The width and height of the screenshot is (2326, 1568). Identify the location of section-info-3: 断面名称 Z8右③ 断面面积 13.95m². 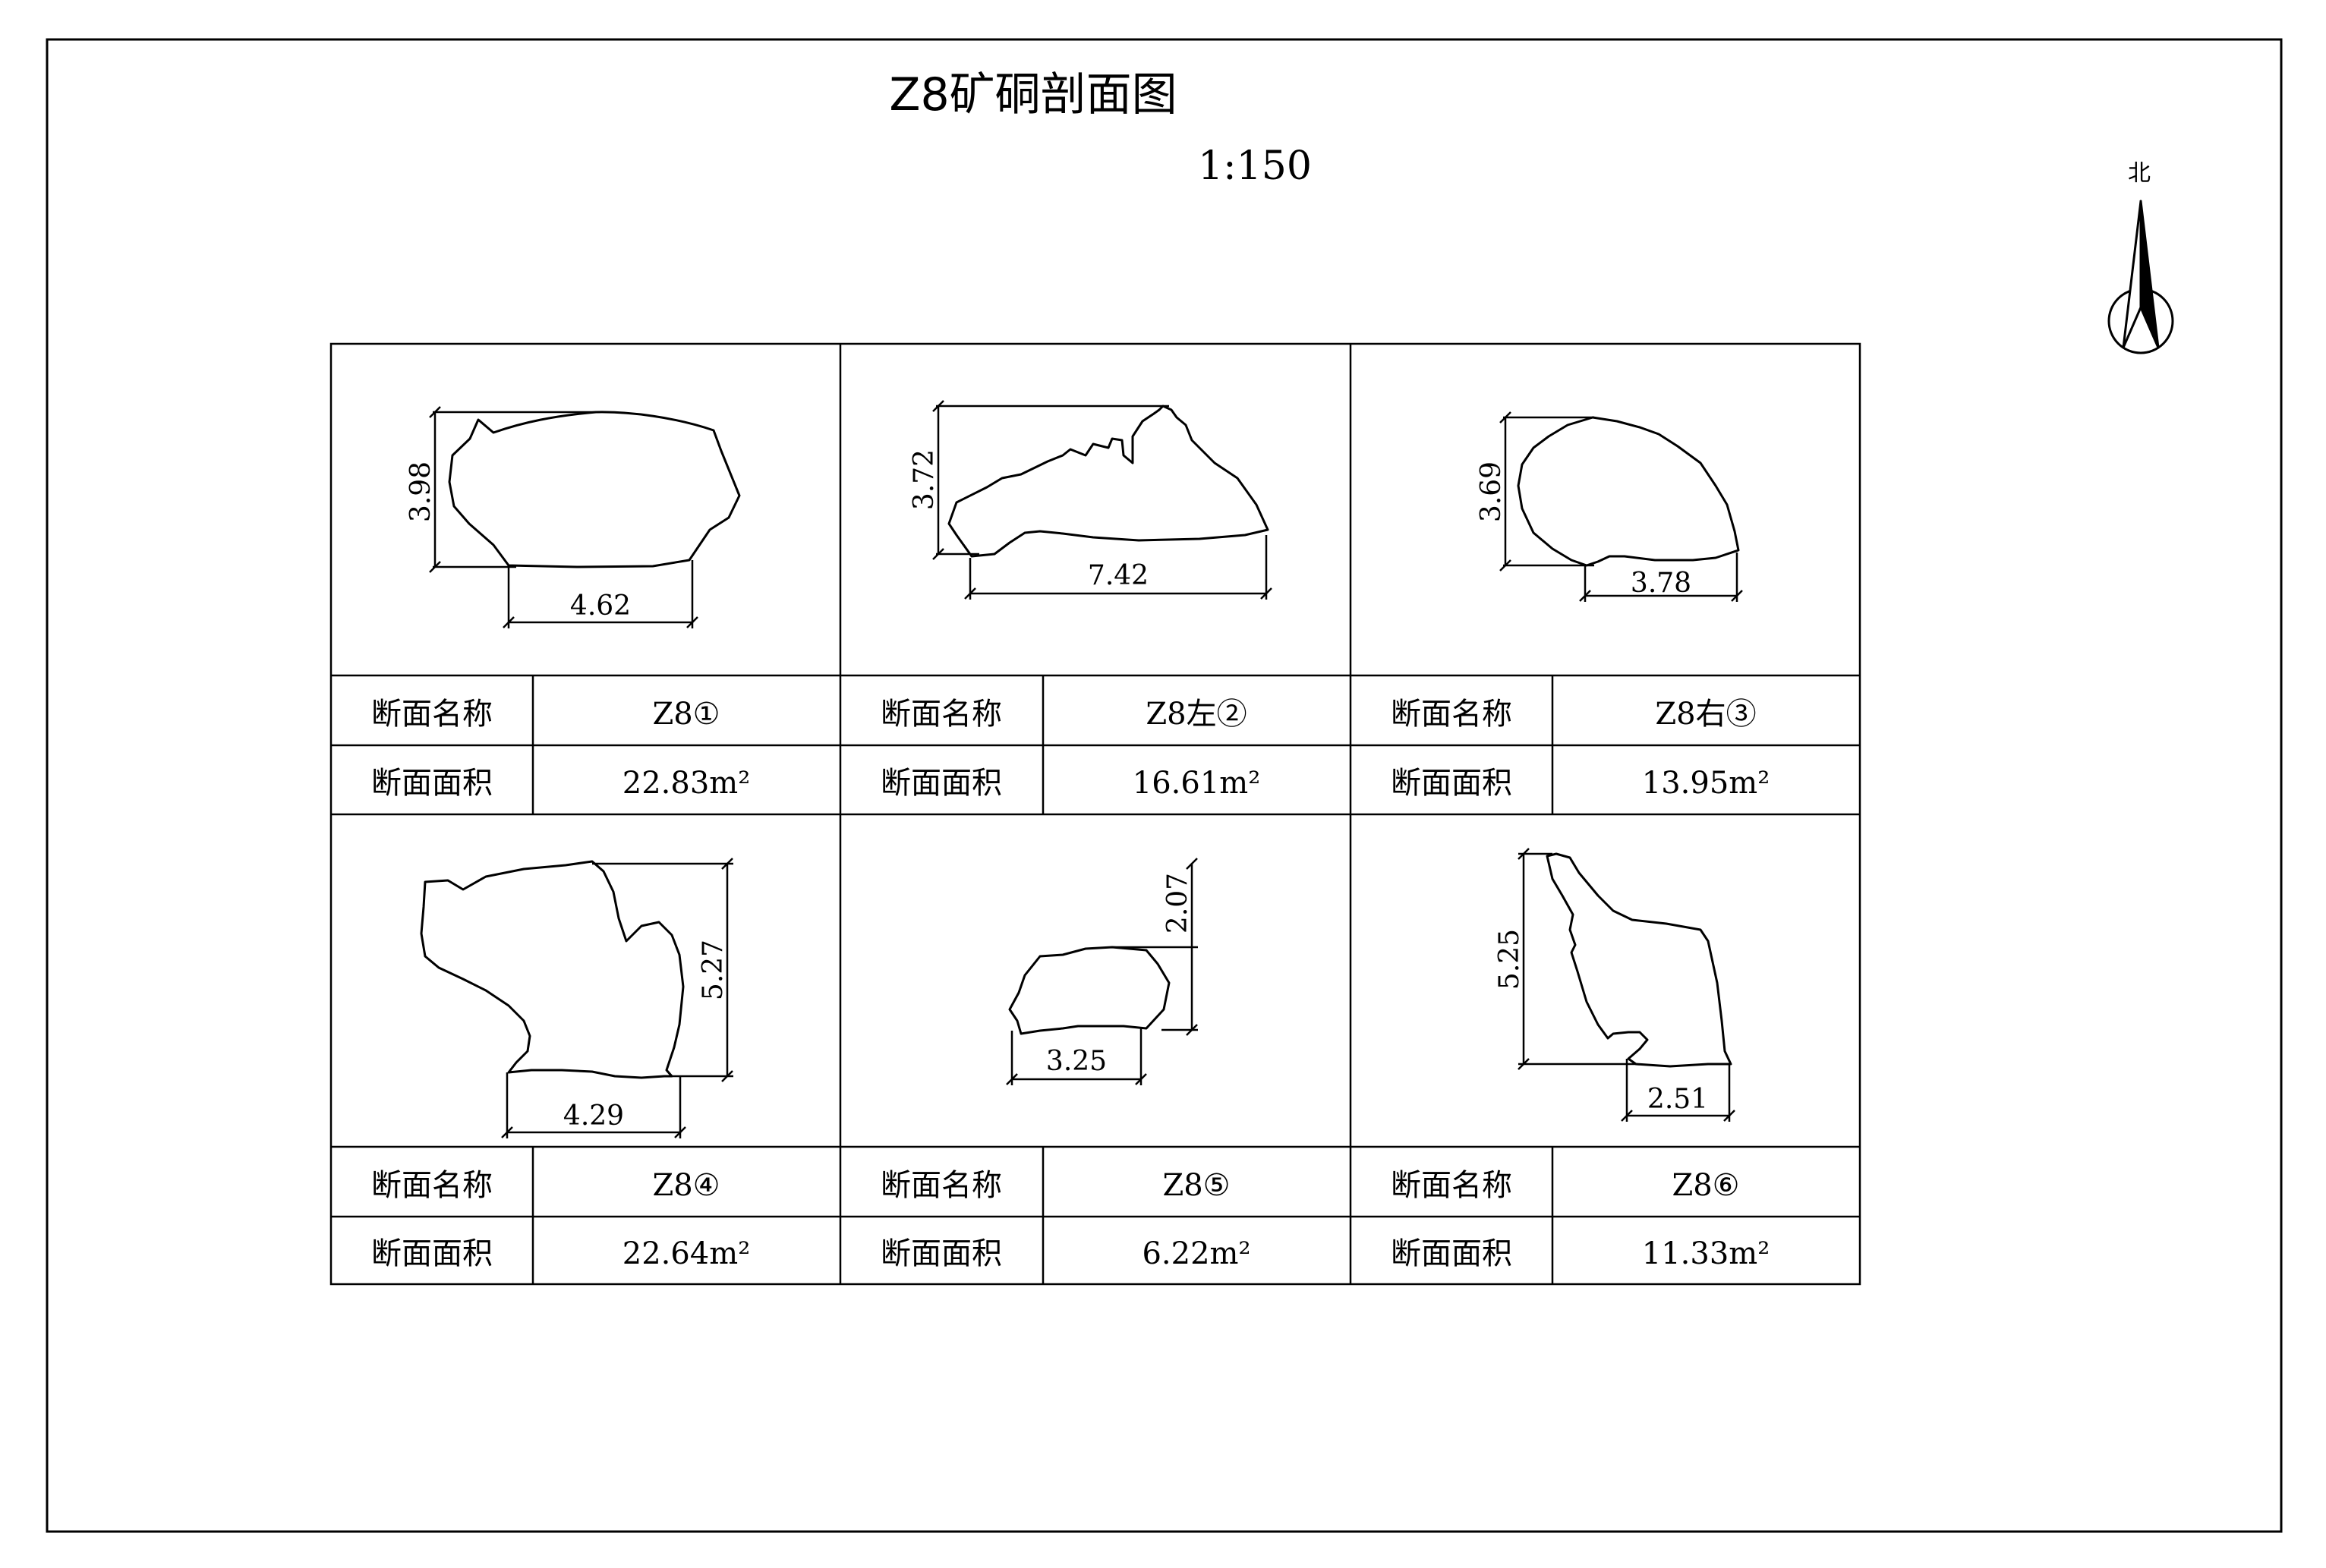
(1581, 749).